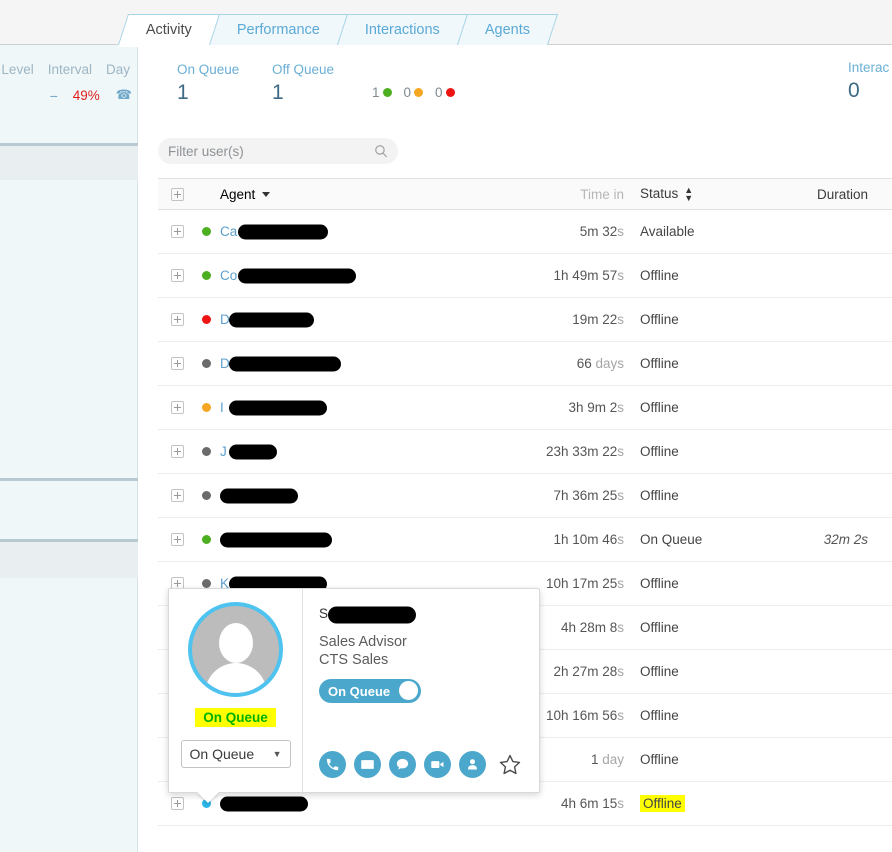 This screenshot has width=892, height=852. What do you see at coordinates (408, 690) in the screenshot?
I see `toggle-knob` at bounding box center [408, 690].